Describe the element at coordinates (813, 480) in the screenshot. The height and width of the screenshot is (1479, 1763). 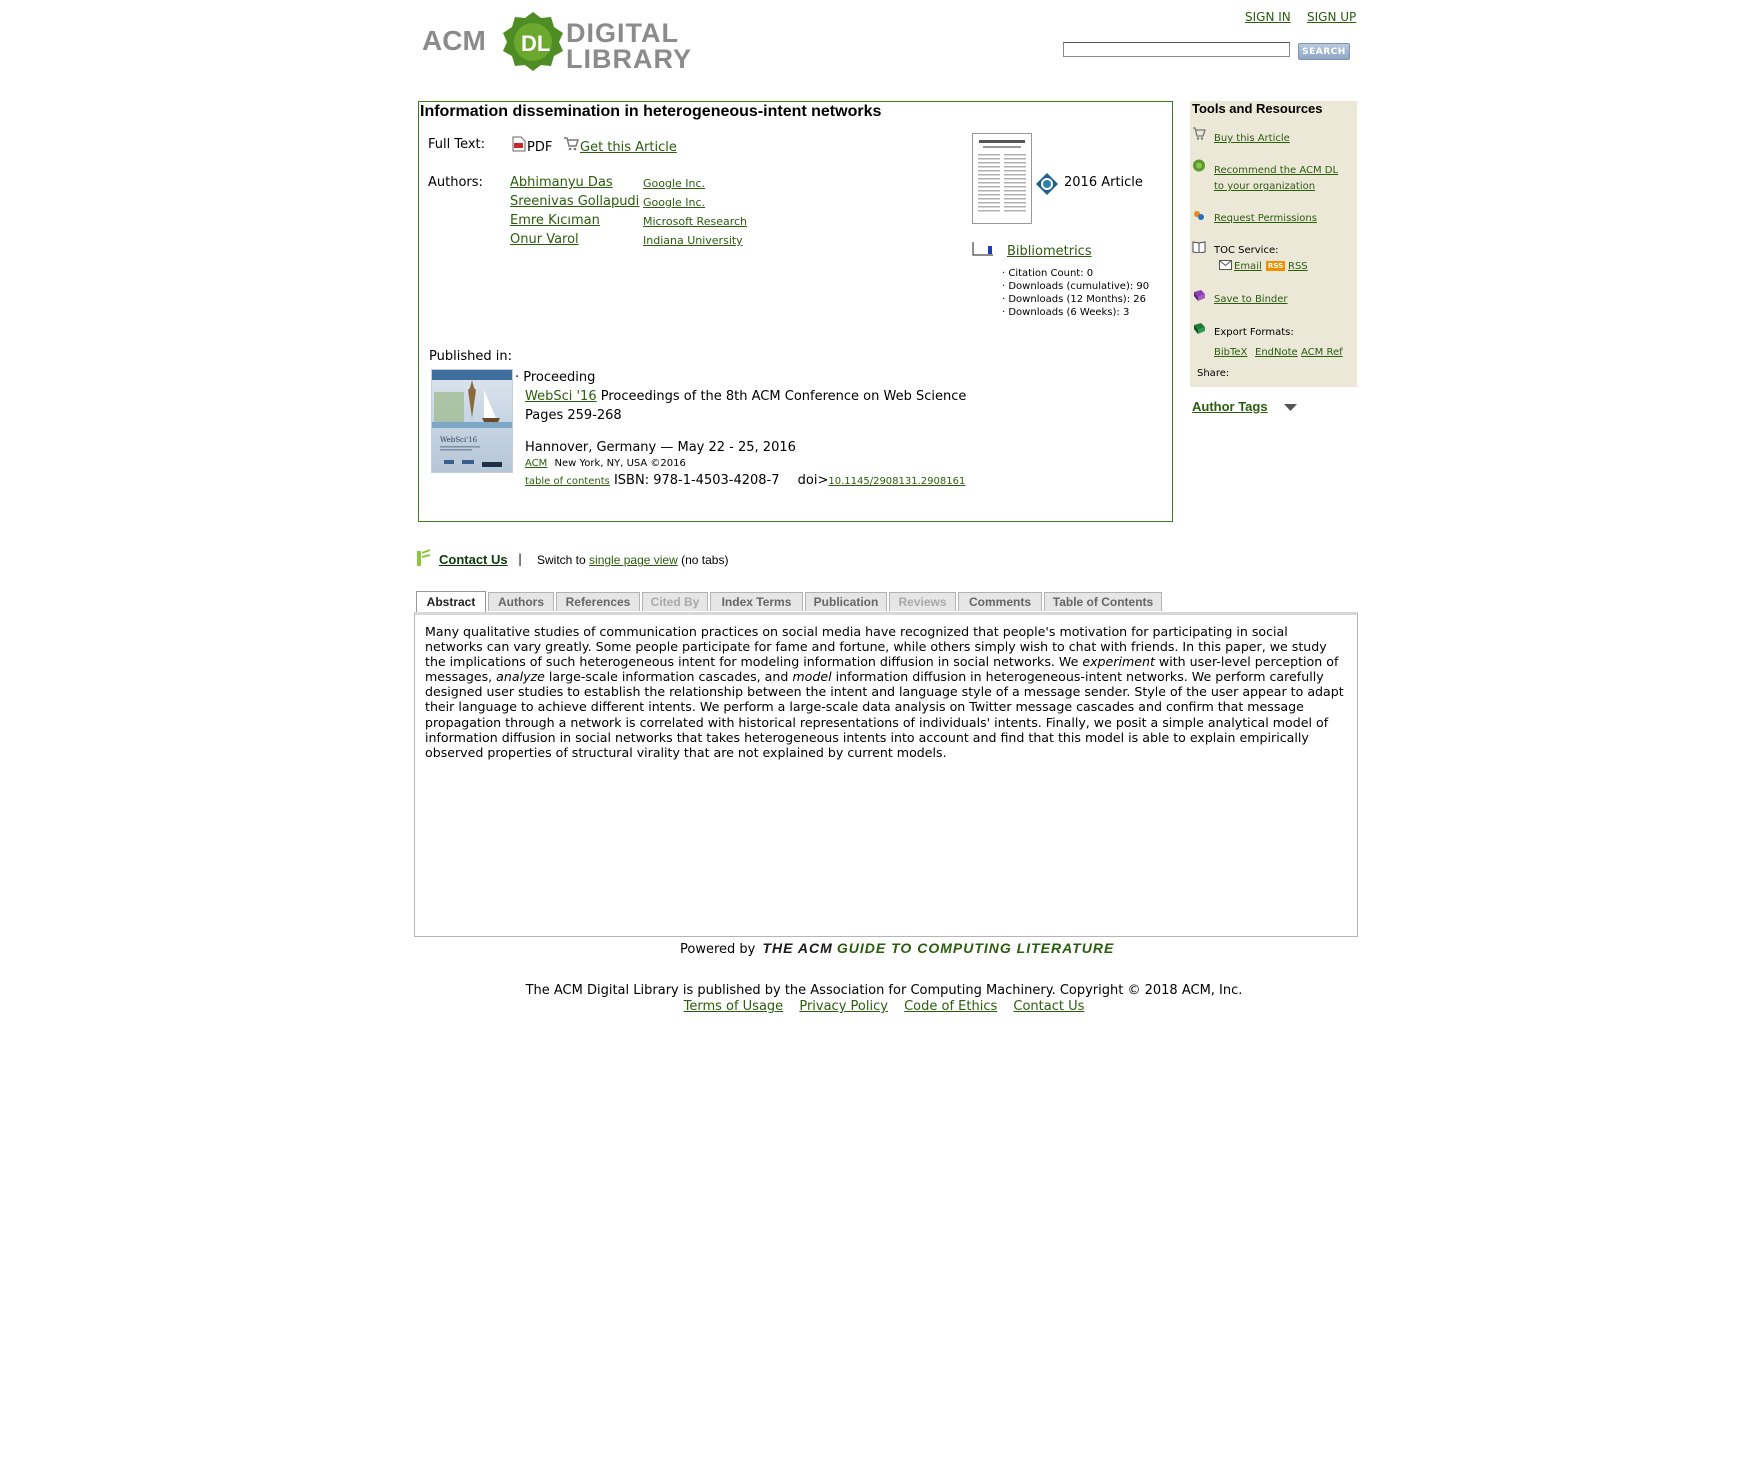
I see `doi-prefix: doi>` at that location.